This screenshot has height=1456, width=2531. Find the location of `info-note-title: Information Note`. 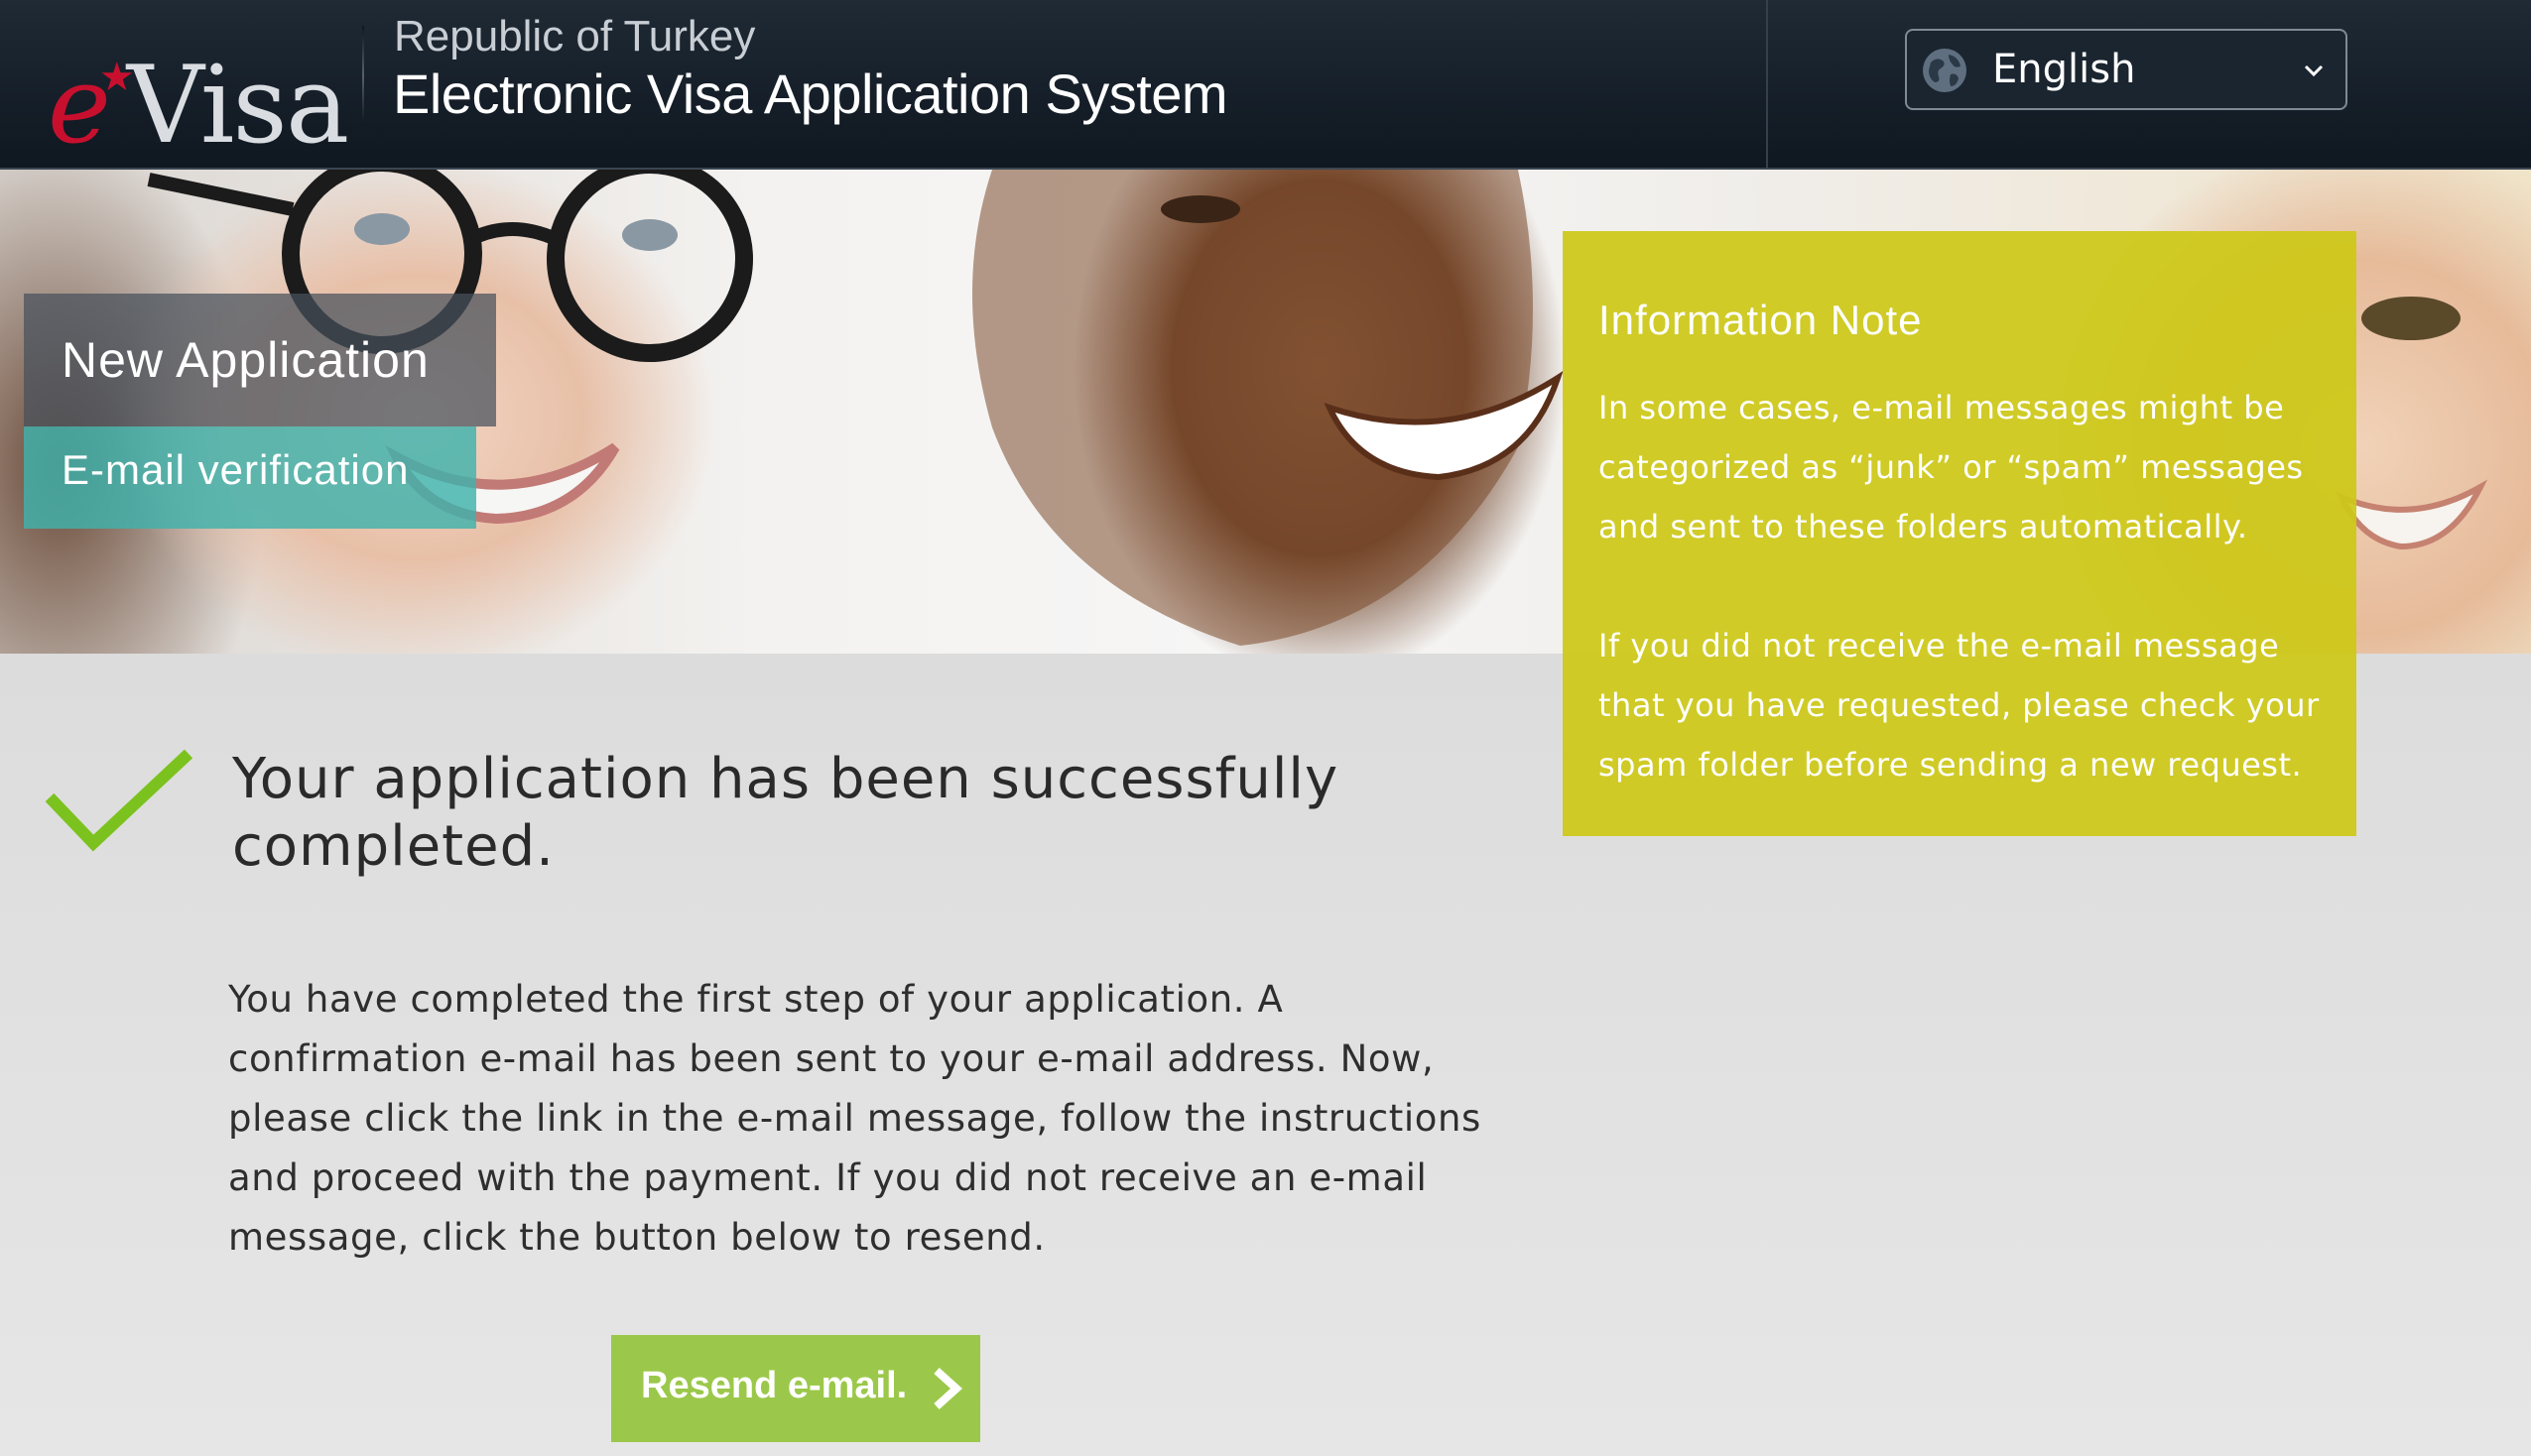

info-note-title: Information Note is located at coordinates (1760, 320).